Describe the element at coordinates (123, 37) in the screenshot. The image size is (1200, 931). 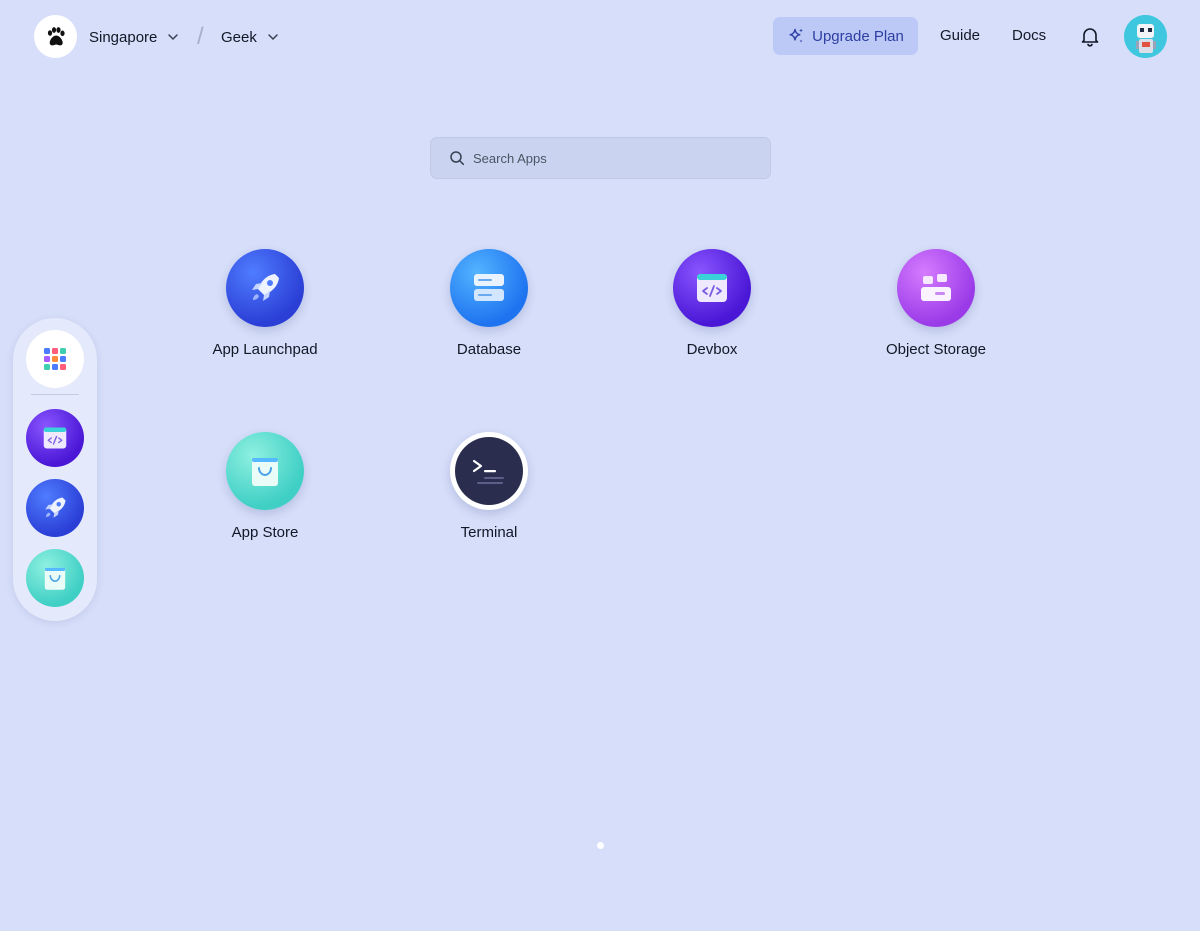
I see `region-label: Singapore` at that location.